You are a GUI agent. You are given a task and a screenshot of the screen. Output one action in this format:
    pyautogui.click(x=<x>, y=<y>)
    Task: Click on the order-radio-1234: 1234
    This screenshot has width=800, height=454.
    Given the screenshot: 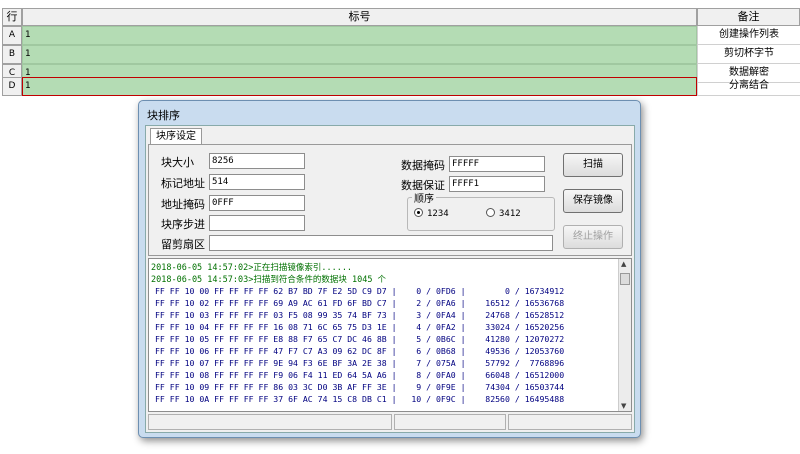 What is the action you would take?
    pyautogui.click(x=431, y=213)
    